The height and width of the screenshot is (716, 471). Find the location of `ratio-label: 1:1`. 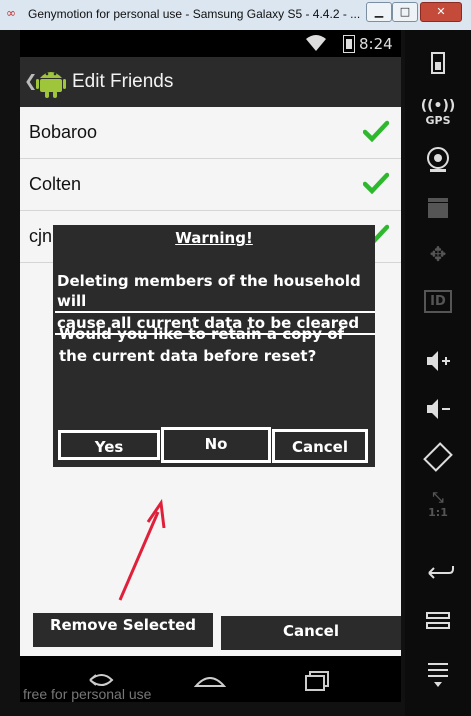

ratio-label: 1:1 is located at coordinates (438, 512).